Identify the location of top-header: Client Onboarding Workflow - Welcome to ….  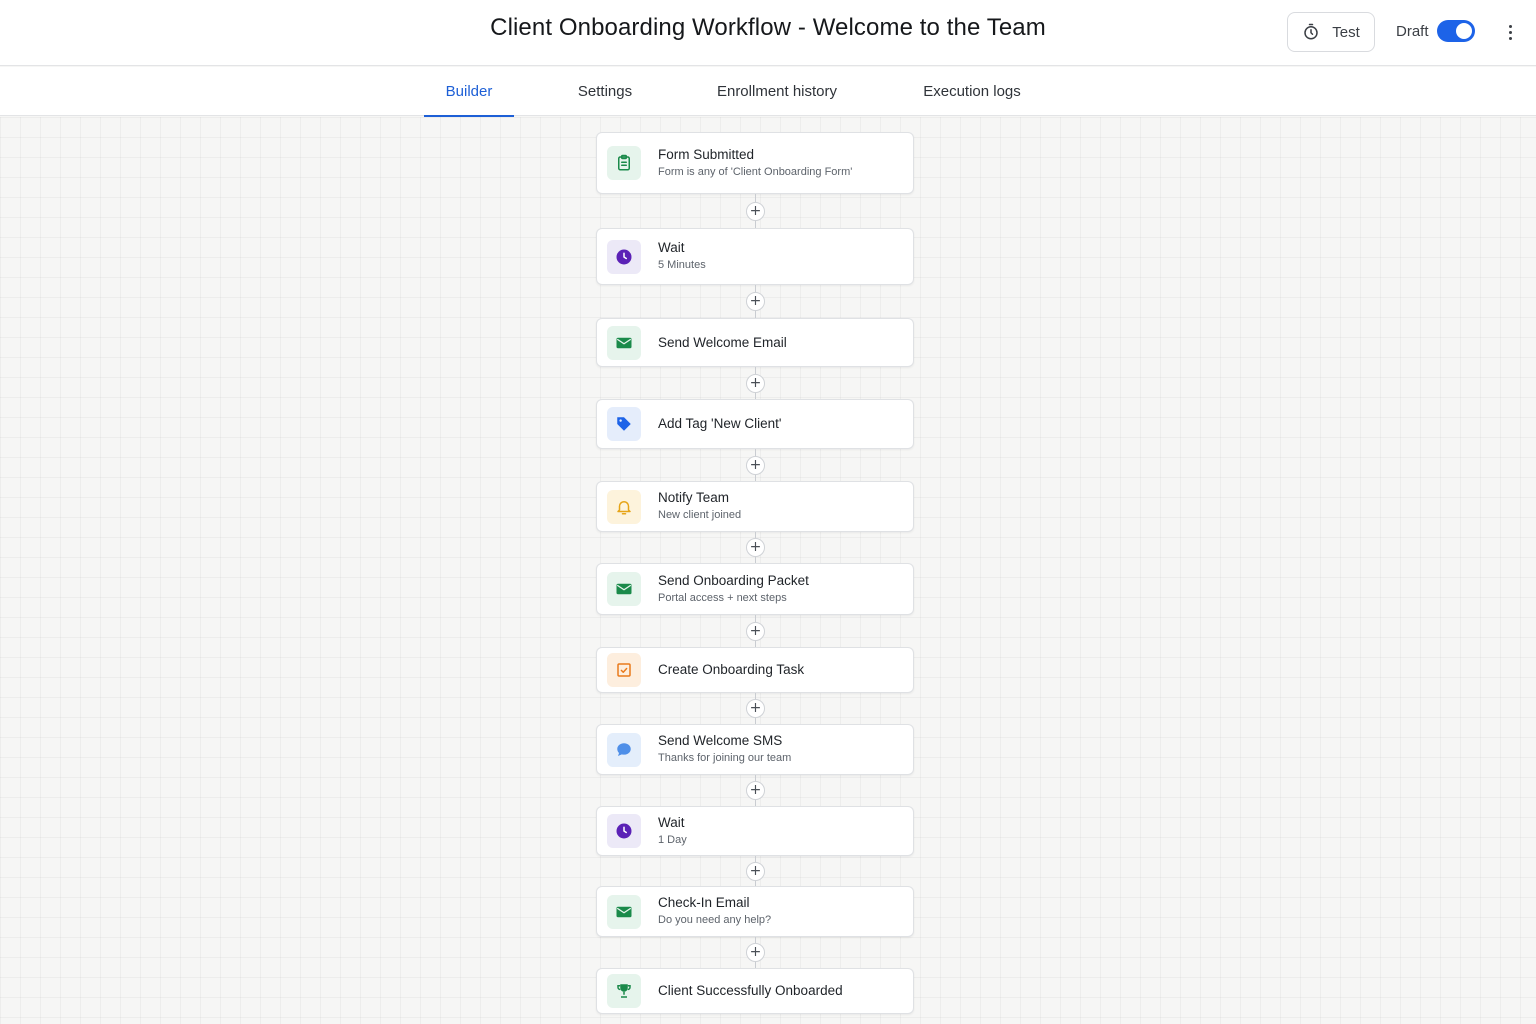
(768, 33).